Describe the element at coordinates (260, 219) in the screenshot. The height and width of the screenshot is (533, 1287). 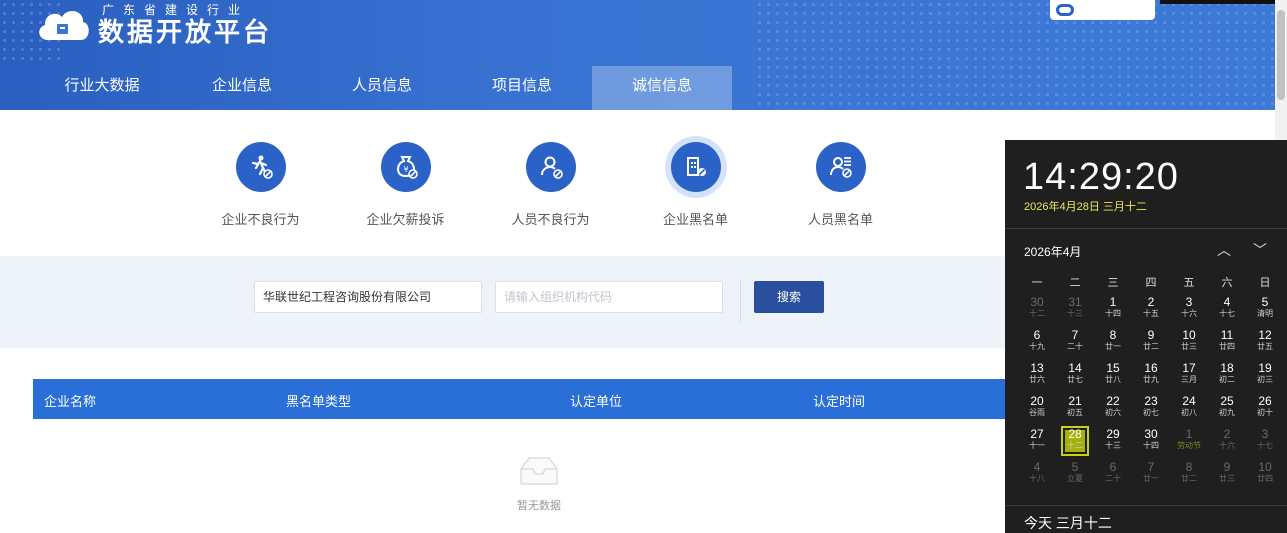
I see `category-label: 企业不良行为` at that location.